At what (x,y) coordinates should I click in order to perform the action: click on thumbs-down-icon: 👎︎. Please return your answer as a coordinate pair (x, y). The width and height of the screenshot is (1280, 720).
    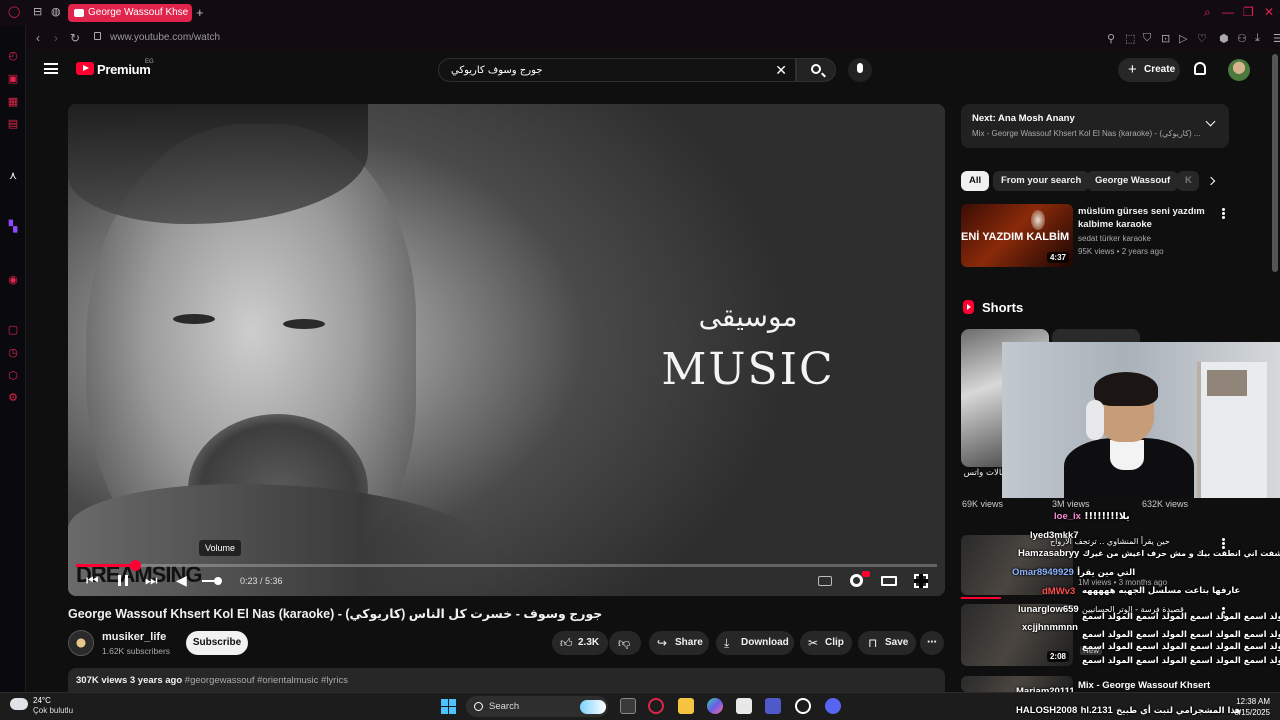
    Looking at the image, I should click on (624, 643).